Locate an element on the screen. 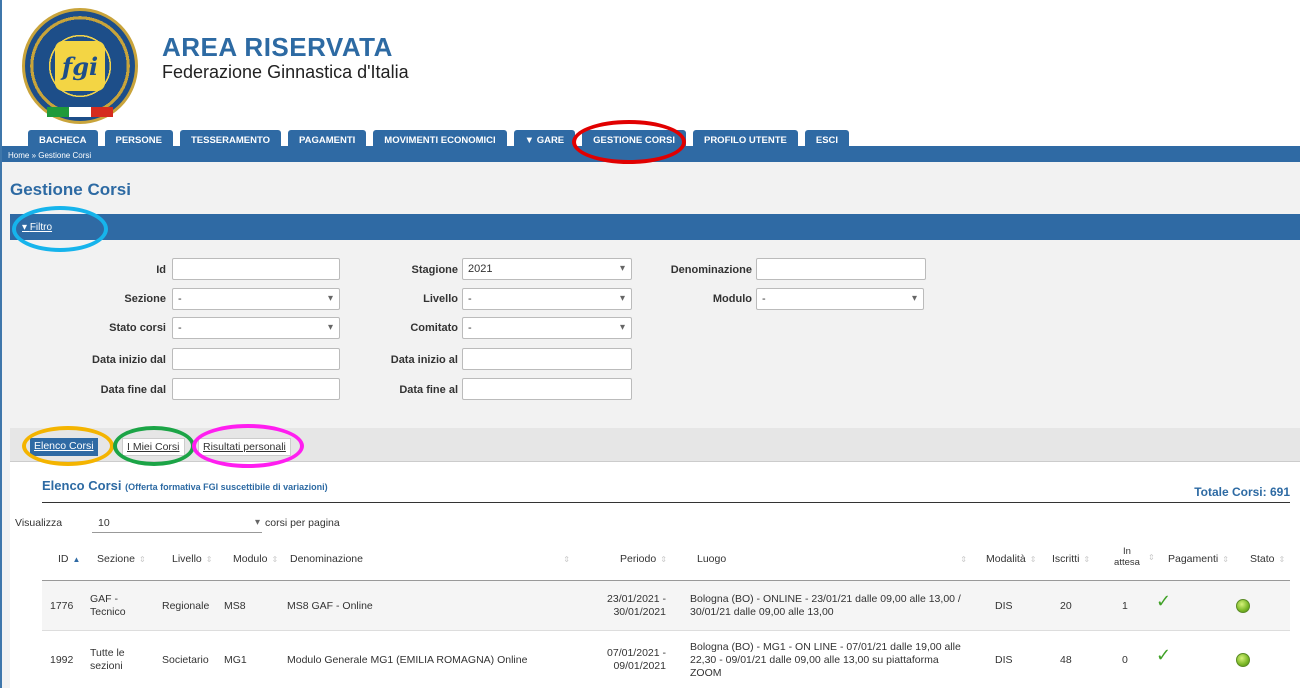  col-in-attesa: In attesa ⇕ is located at coordinates (1132, 557).